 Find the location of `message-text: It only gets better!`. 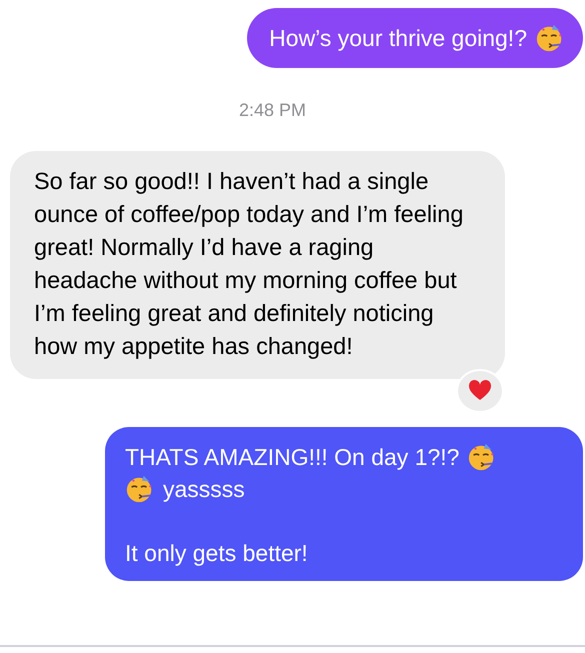

message-text: It only gets better! is located at coordinates (216, 553).